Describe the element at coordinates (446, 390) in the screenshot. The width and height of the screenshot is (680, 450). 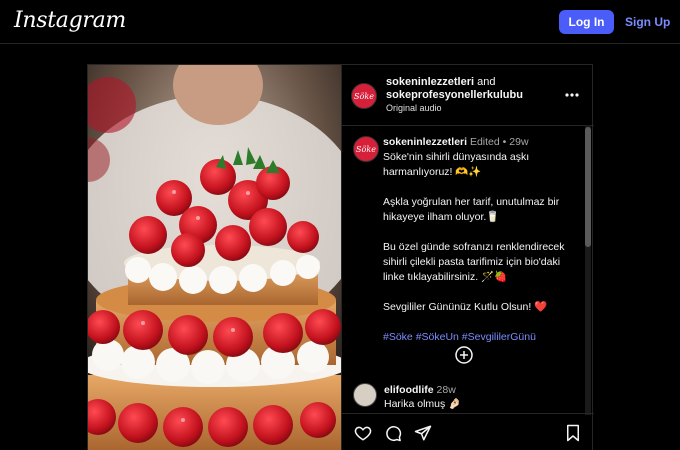
I see `comment-time: 28w` at that location.